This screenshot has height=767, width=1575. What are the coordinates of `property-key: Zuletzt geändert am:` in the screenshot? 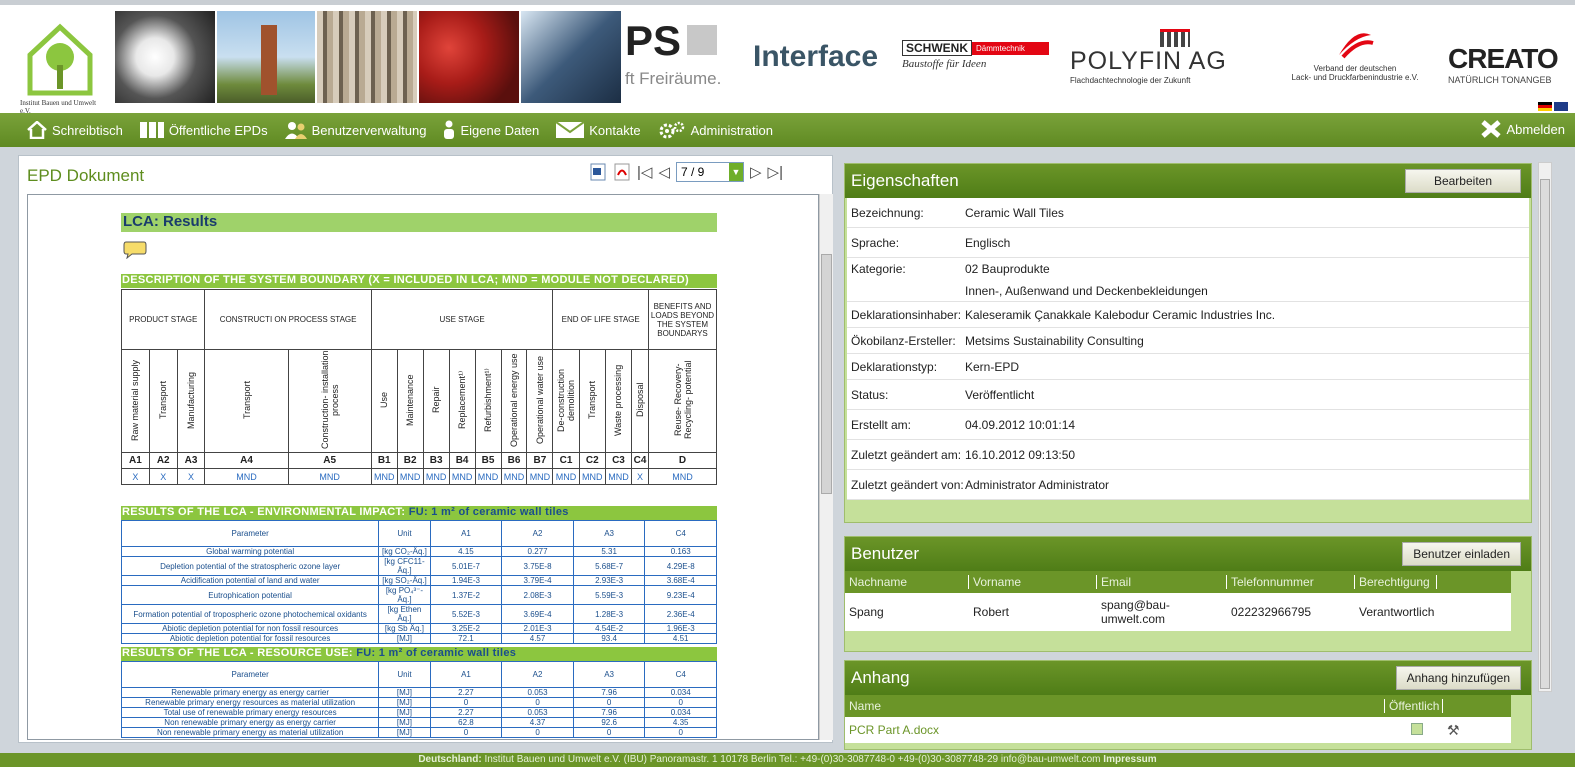 It's located at (906, 454).